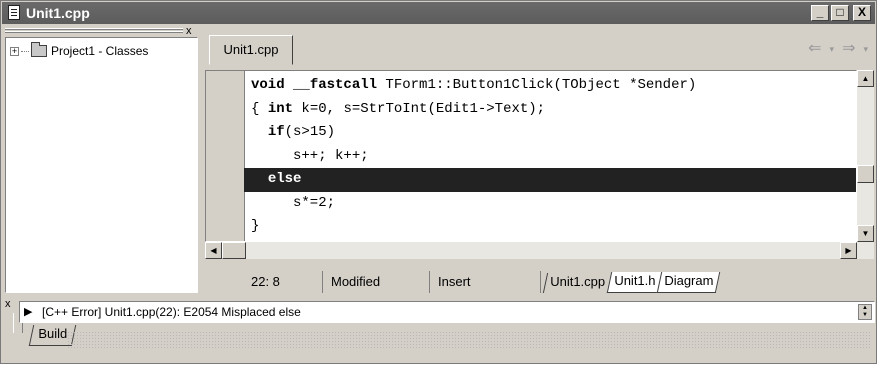  Describe the element at coordinates (100, 51) in the screenshot. I see `tree-item-label: Project1 - Classes` at that location.